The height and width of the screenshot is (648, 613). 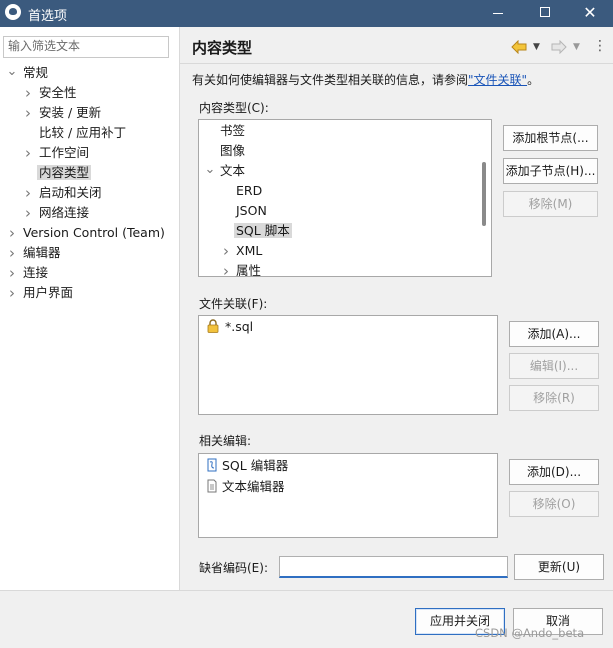 I want to click on list-item-label: SQL 编辑器, so click(x=255, y=465).